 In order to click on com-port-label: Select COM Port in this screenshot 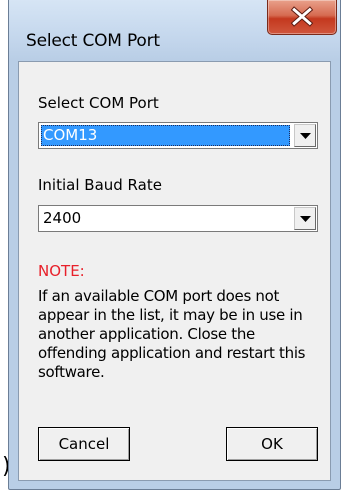, I will do `click(98, 103)`.